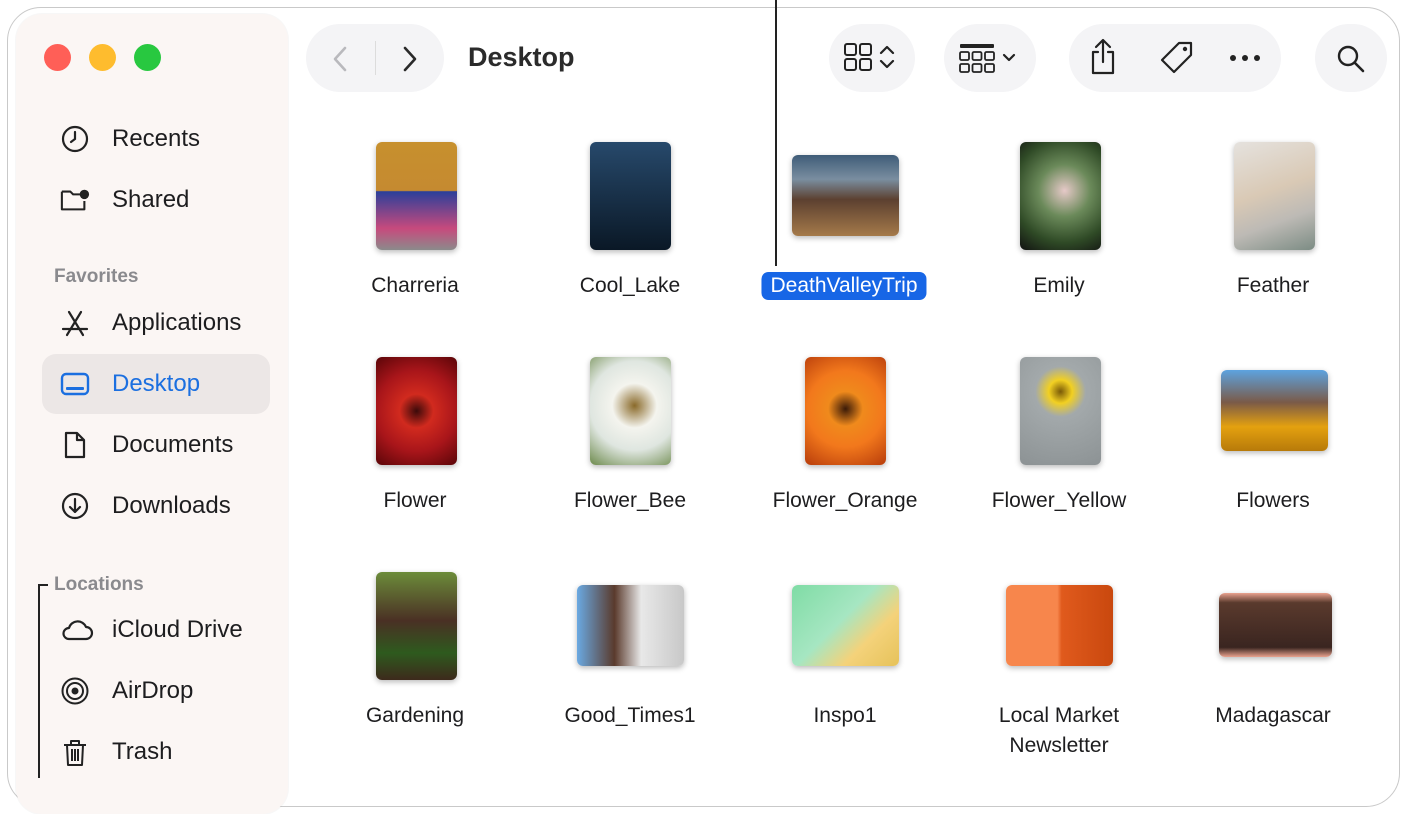 Image resolution: width=1407 pixels, height=814 pixels. I want to click on grid-view-icon, so click(869, 57).